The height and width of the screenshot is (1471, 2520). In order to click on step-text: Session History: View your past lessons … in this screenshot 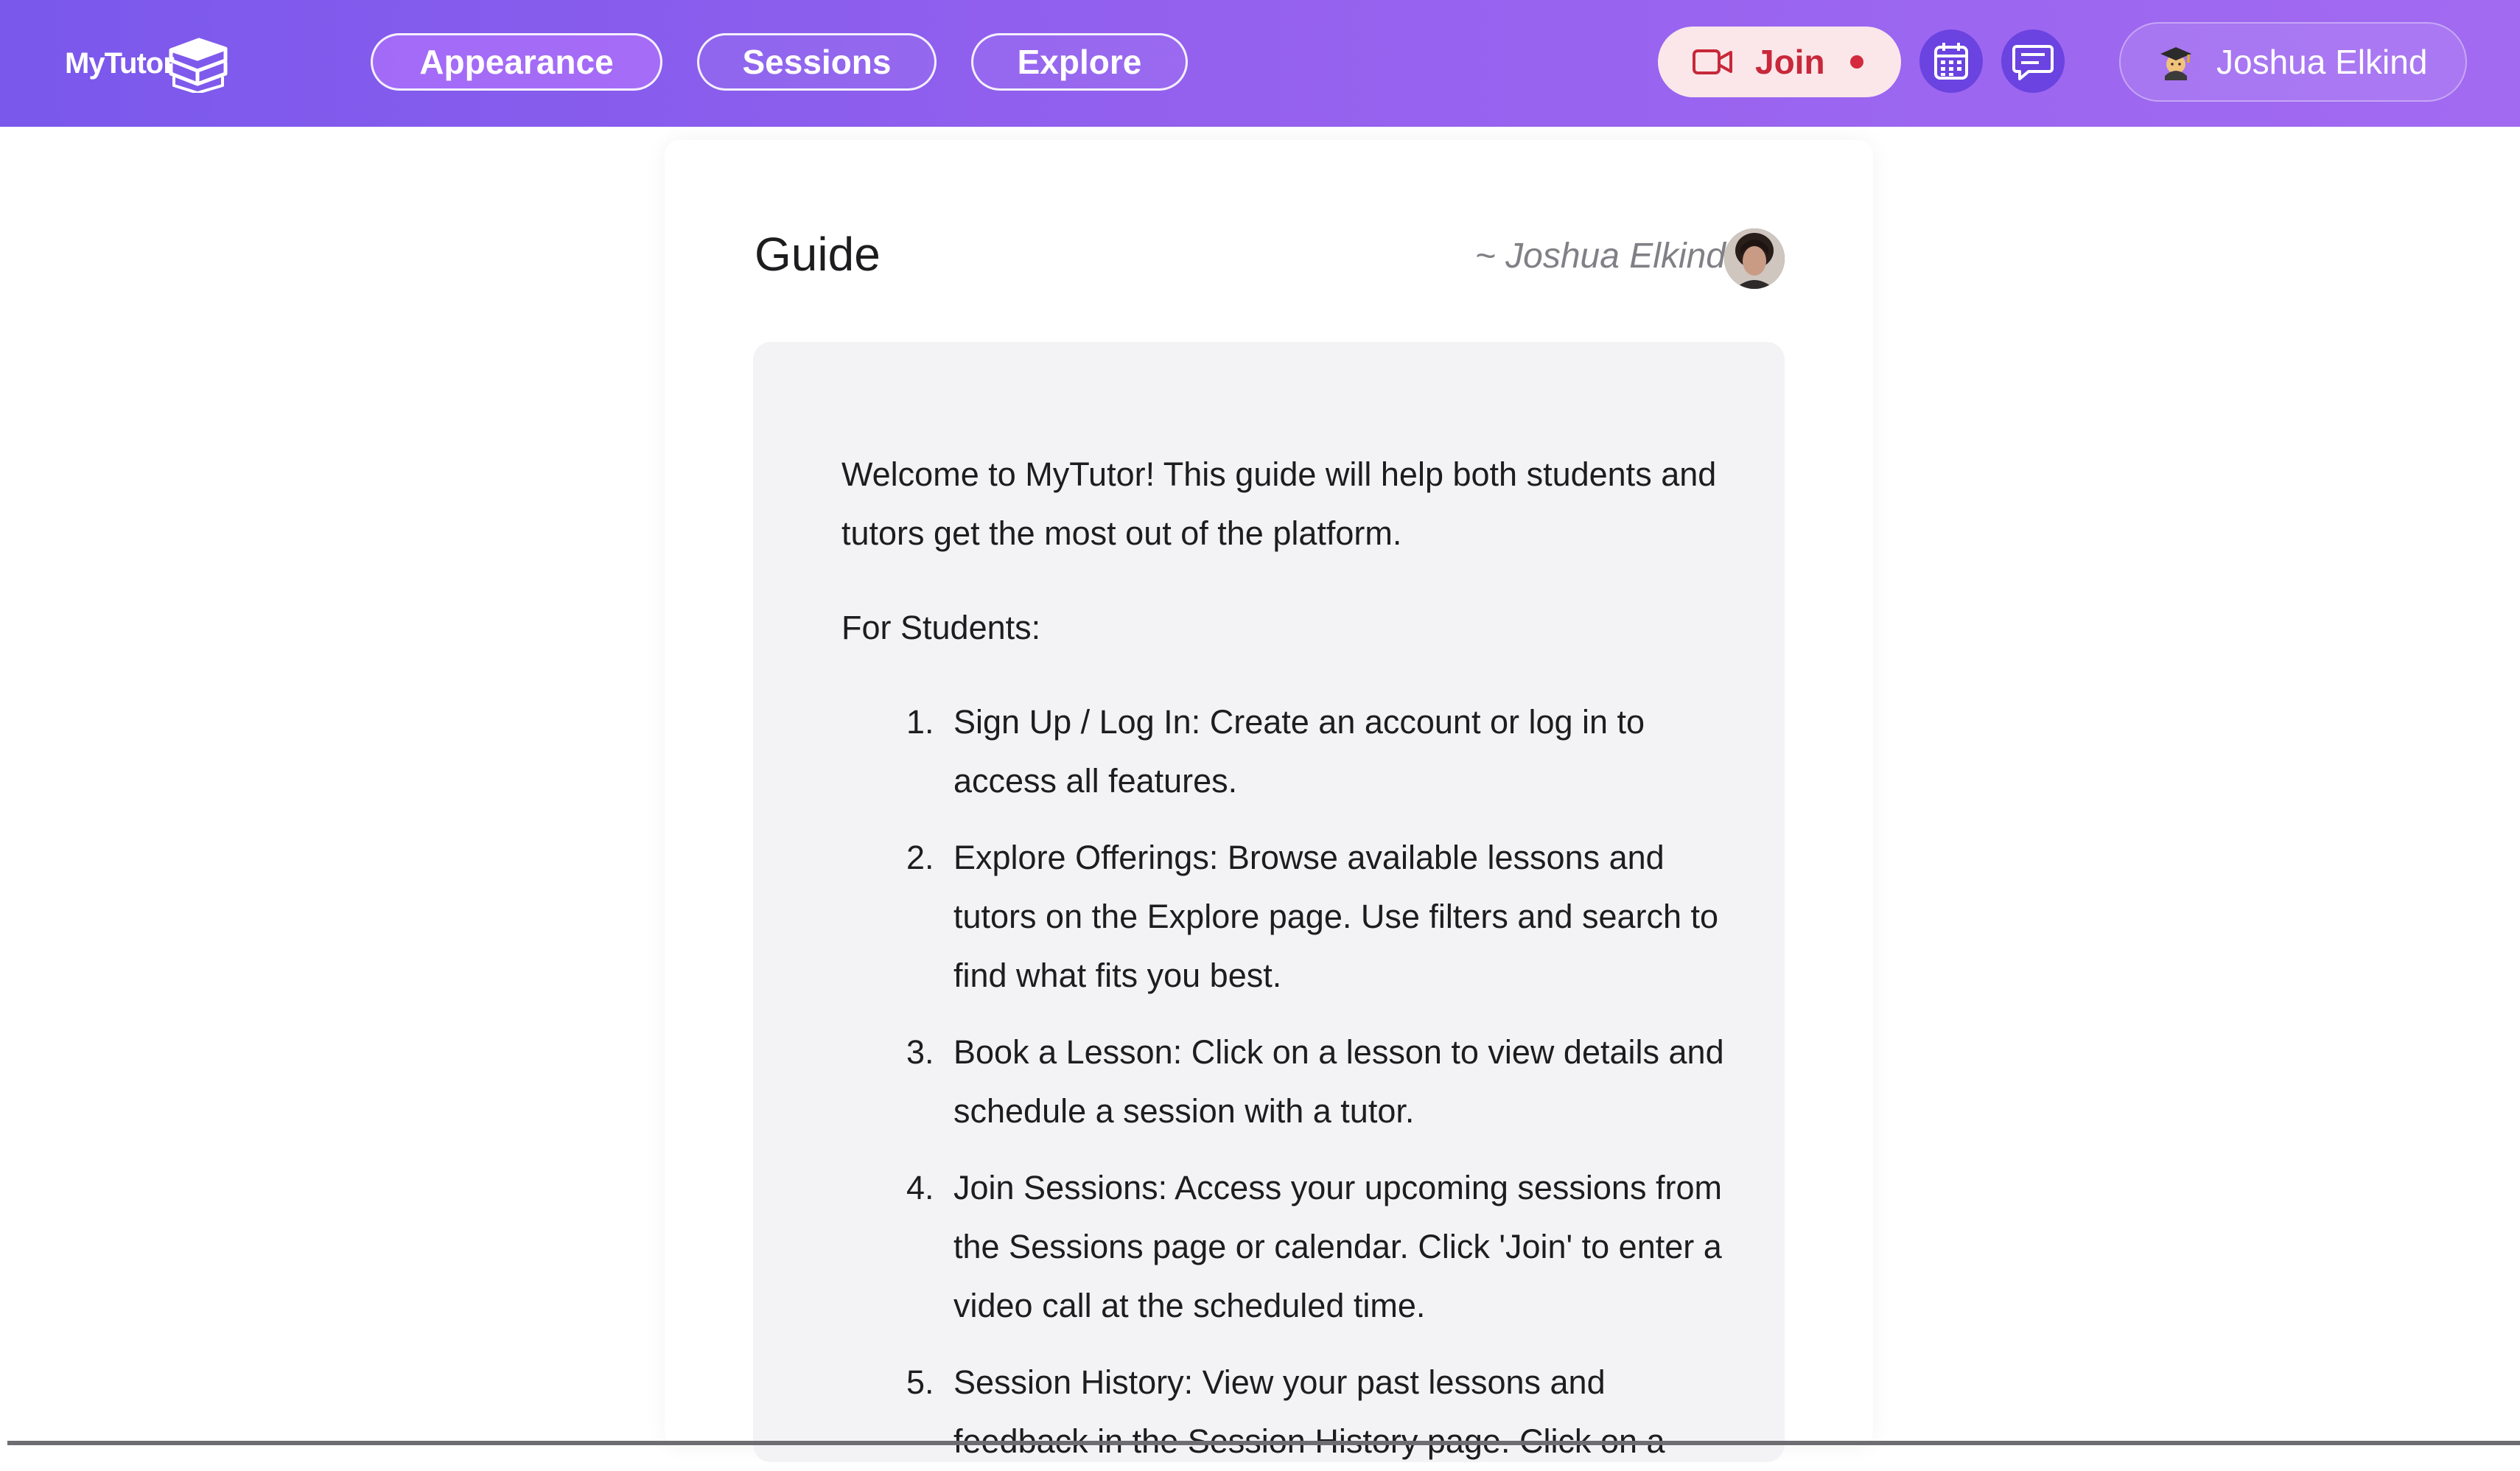, I will do `click(1309, 1411)`.